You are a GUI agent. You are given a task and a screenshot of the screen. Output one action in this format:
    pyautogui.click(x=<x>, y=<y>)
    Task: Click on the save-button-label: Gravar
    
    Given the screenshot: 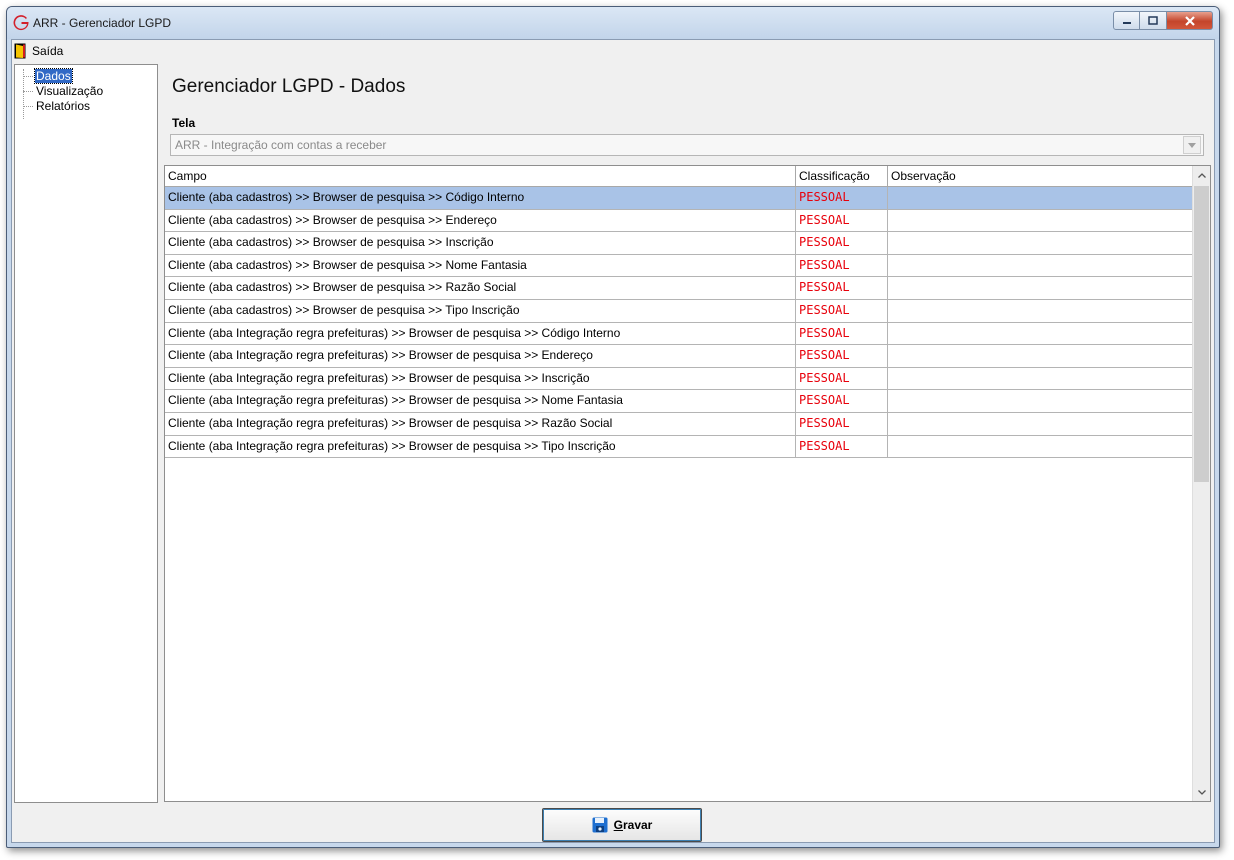 What is the action you would take?
    pyautogui.click(x=633, y=825)
    